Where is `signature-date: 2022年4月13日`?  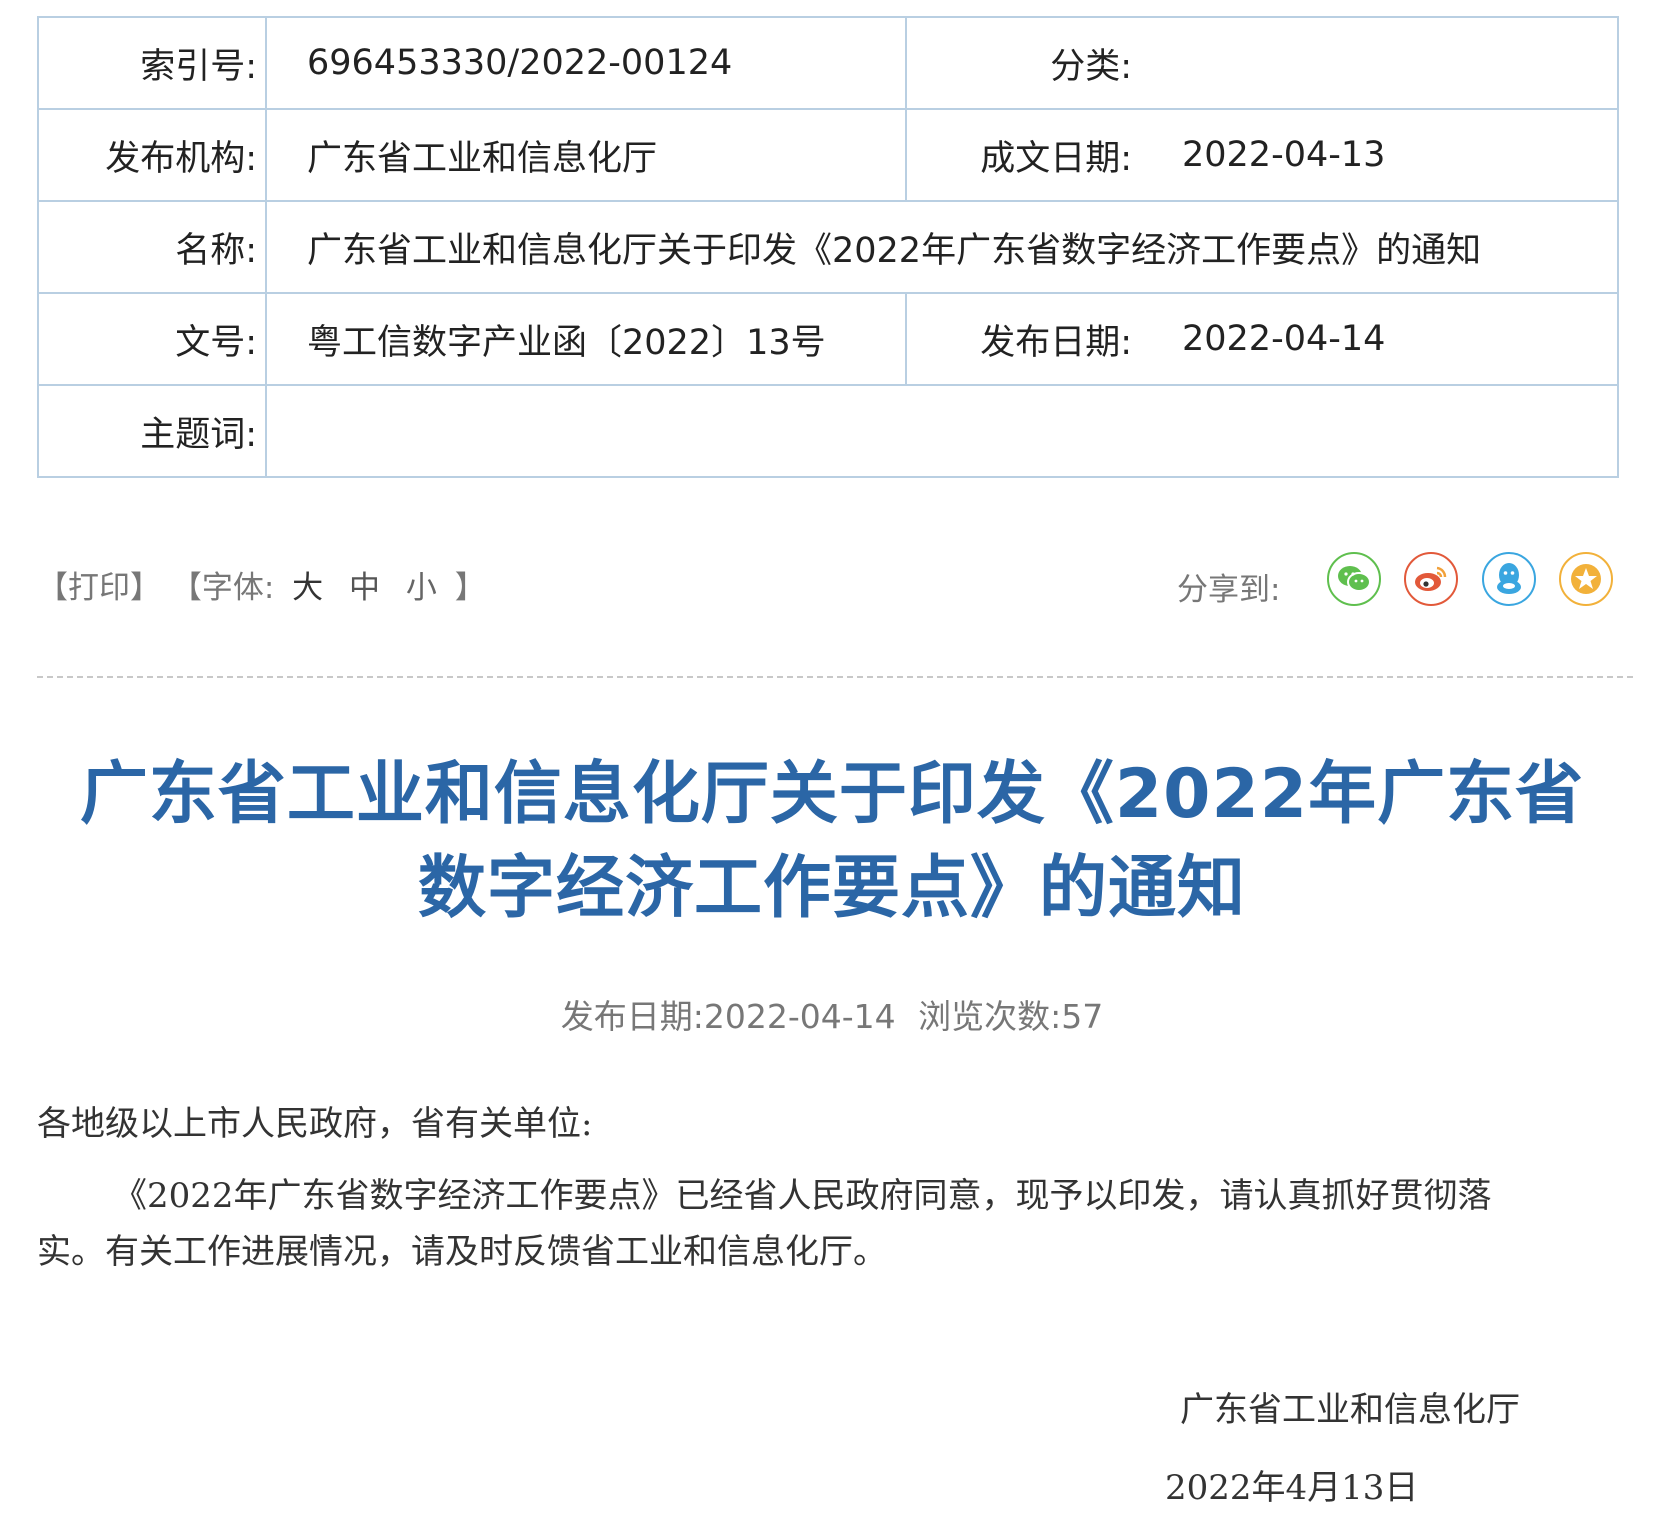
signature-date: 2022年4月13日 is located at coordinates (1292, 1488).